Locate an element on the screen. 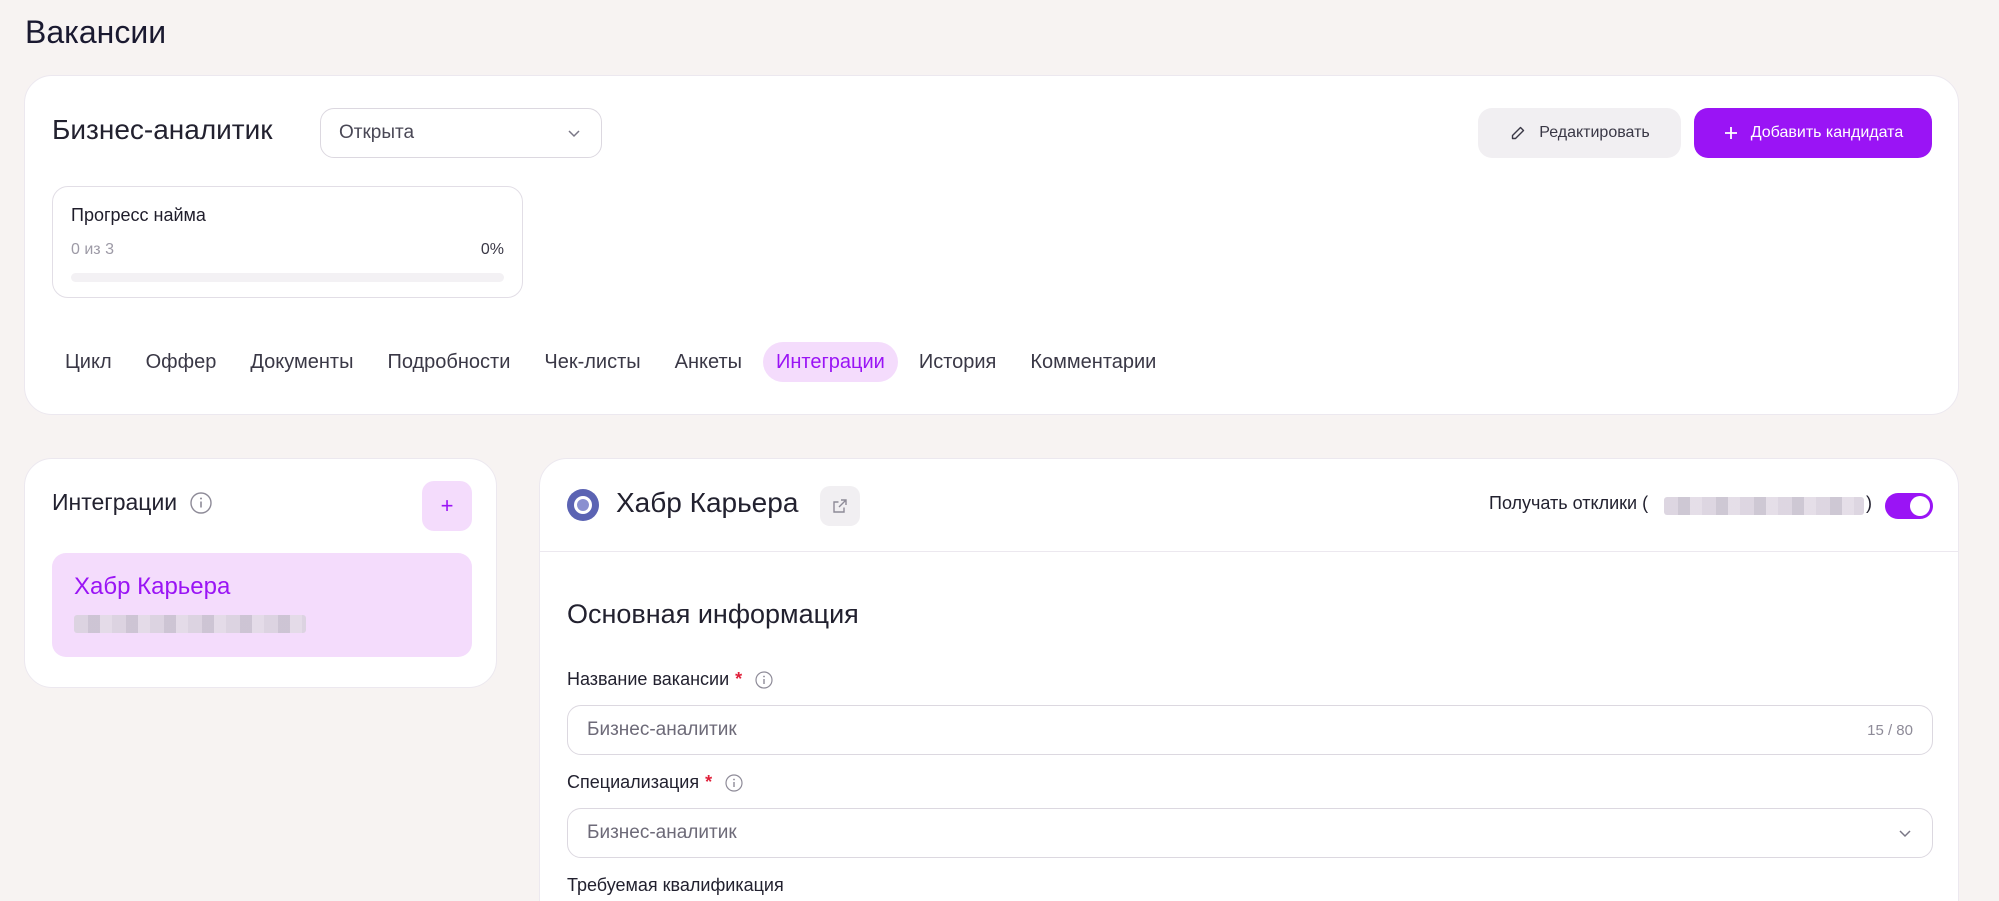 This screenshot has width=1999, height=901. specialization-value: Бизнес-аналитик is located at coordinates (662, 832).